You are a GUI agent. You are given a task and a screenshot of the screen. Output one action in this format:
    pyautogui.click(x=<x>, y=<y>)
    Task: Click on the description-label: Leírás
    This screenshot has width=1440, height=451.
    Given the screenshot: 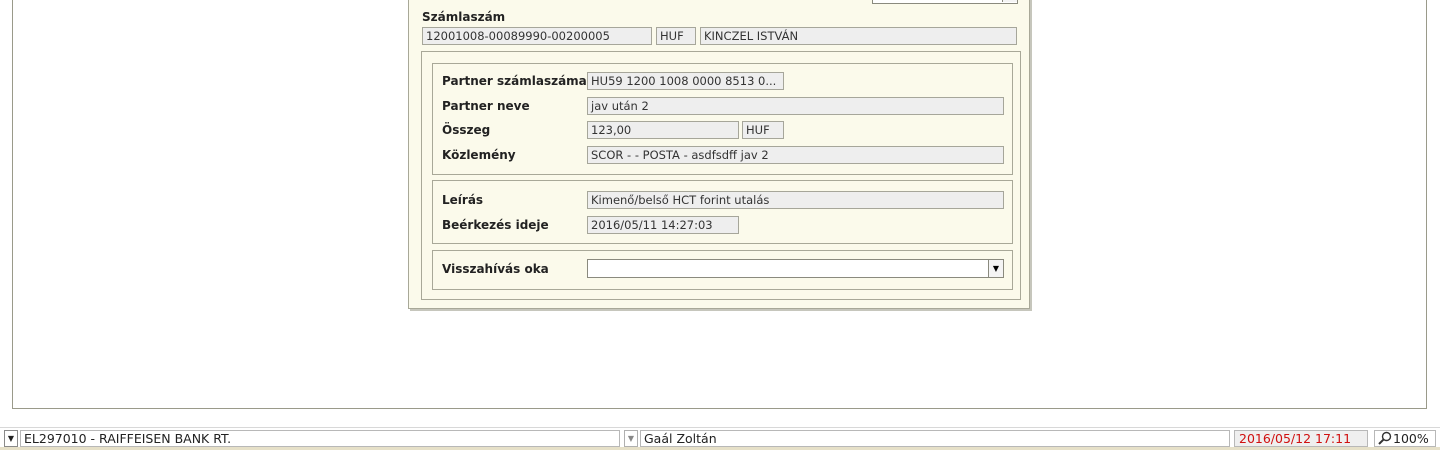 What is the action you would take?
    pyautogui.click(x=463, y=200)
    